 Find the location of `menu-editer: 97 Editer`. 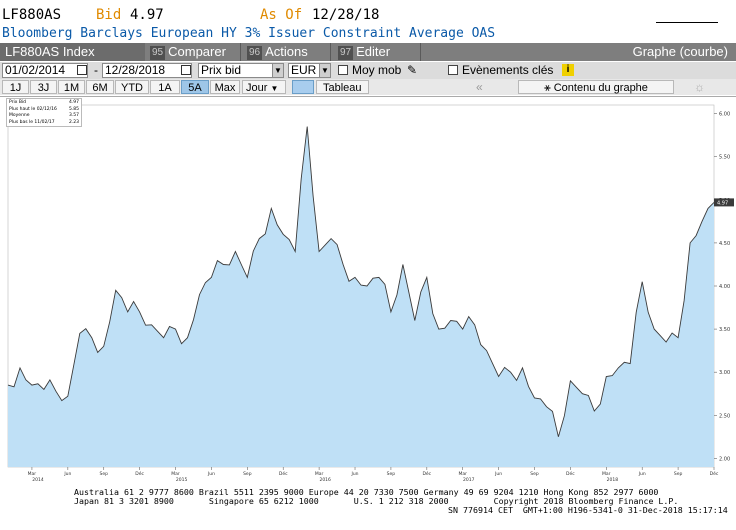

menu-editer: 97 Editer is located at coordinates (364, 52).